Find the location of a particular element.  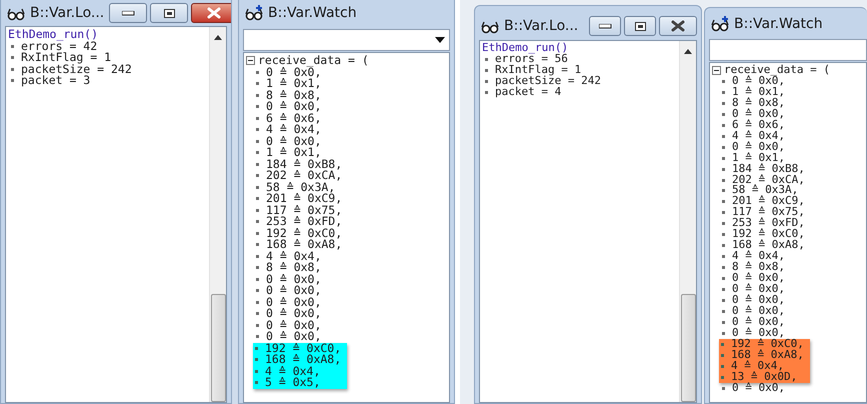

variable-value: RxIntFlag = 1 is located at coordinates (538, 70).